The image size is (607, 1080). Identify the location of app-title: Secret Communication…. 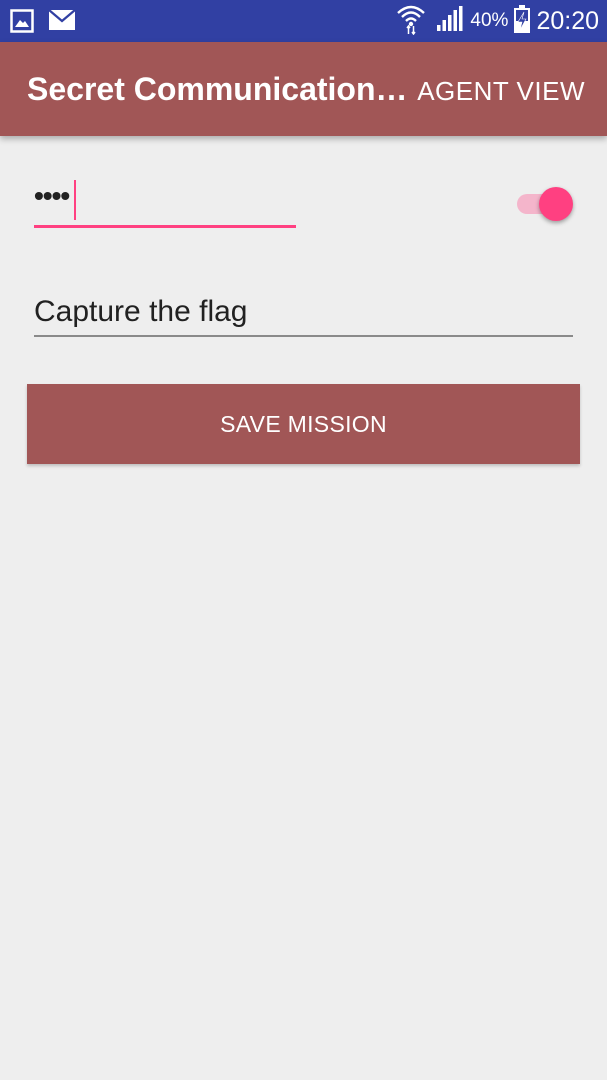
(217, 89).